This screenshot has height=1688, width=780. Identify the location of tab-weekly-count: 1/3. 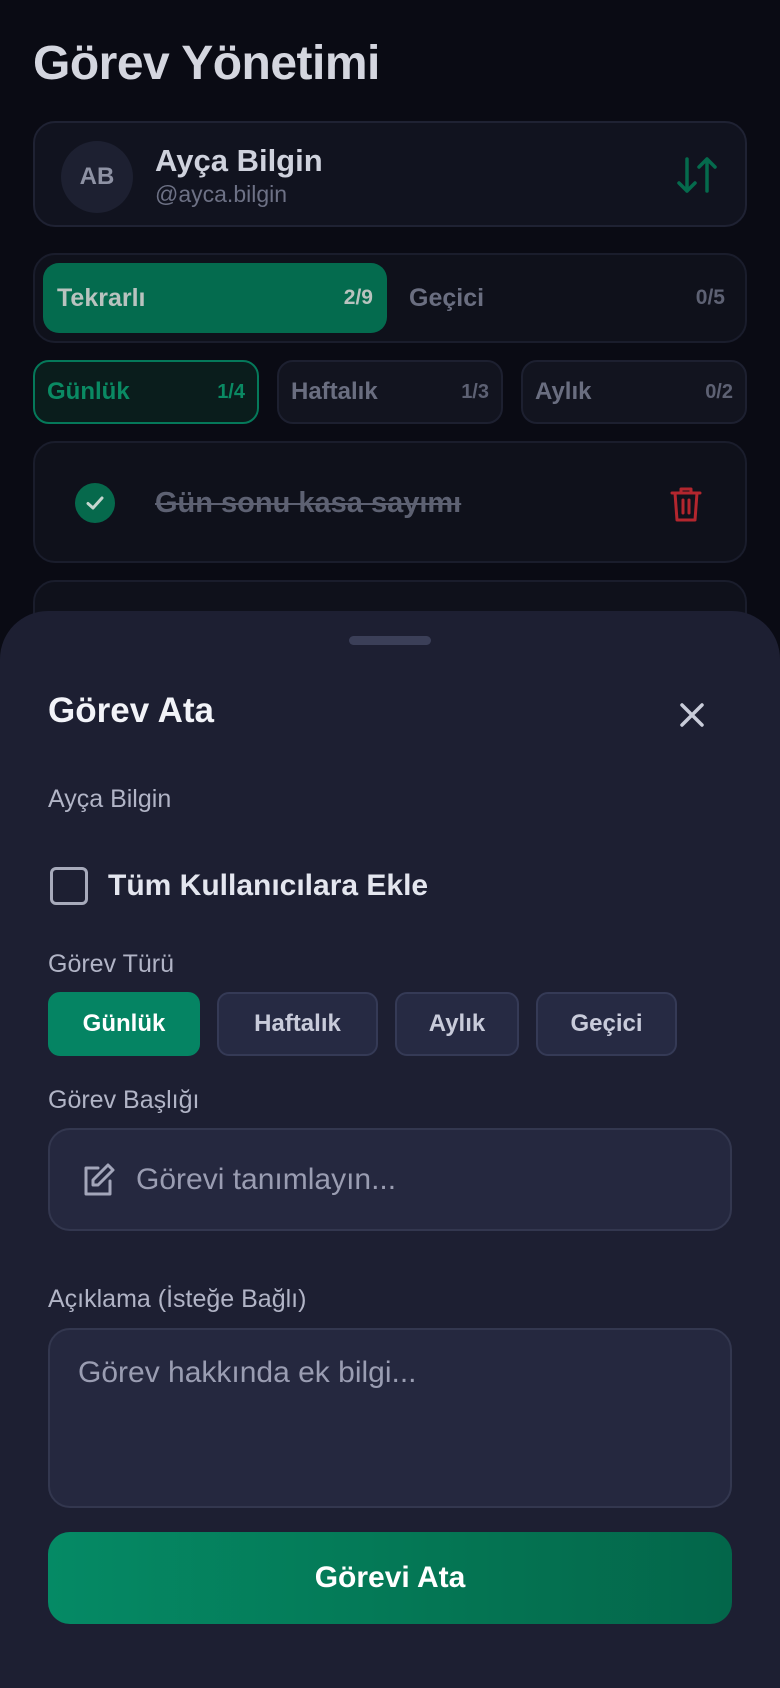
(475, 391).